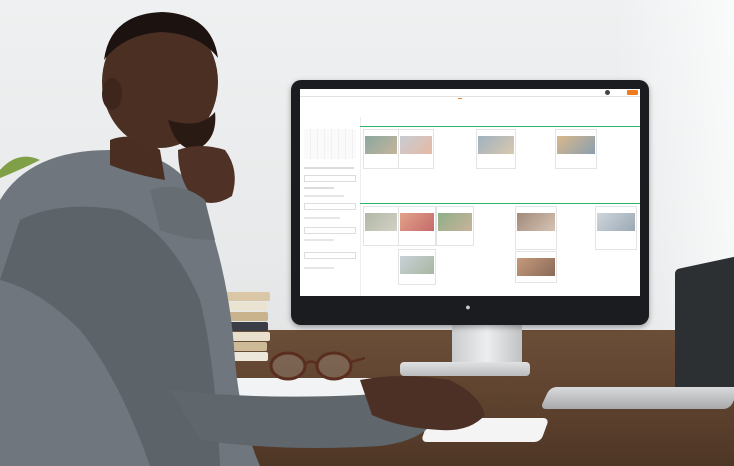 Image resolution: width=734 pixels, height=466 pixels. What do you see at coordinates (632, 92) in the screenshot?
I see `create-button` at bounding box center [632, 92].